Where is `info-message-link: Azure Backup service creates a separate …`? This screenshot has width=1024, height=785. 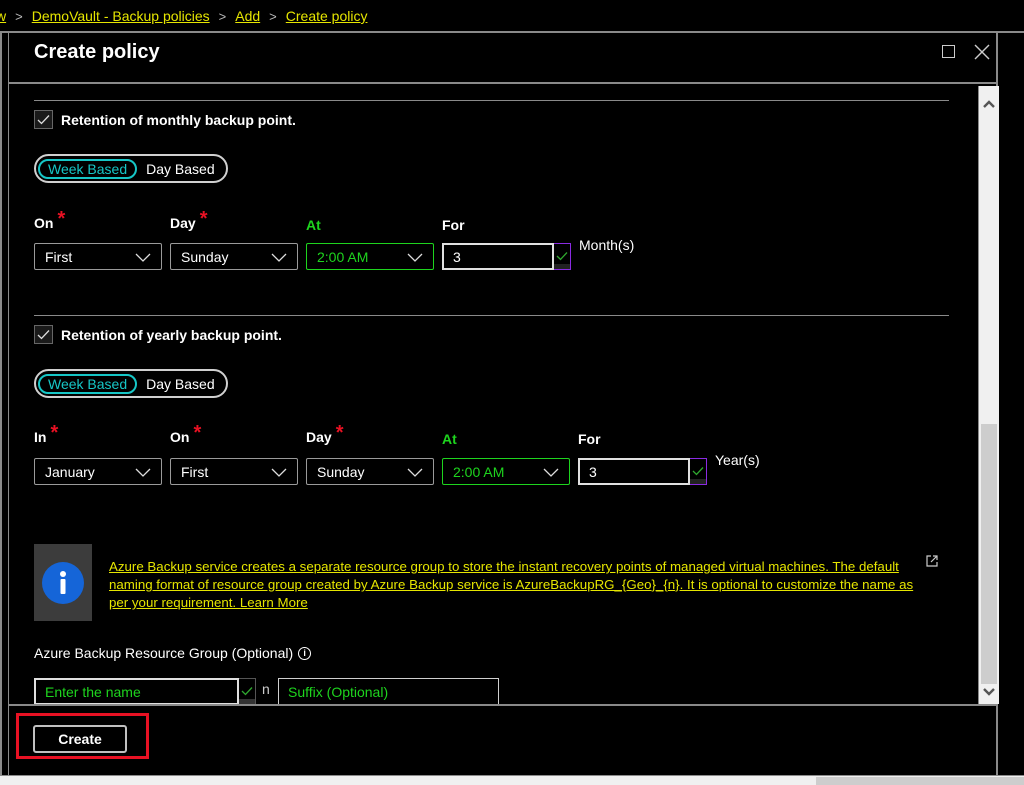 info-message-link: Azure Backup service creates a separate … is located at coordinates (511, 585).